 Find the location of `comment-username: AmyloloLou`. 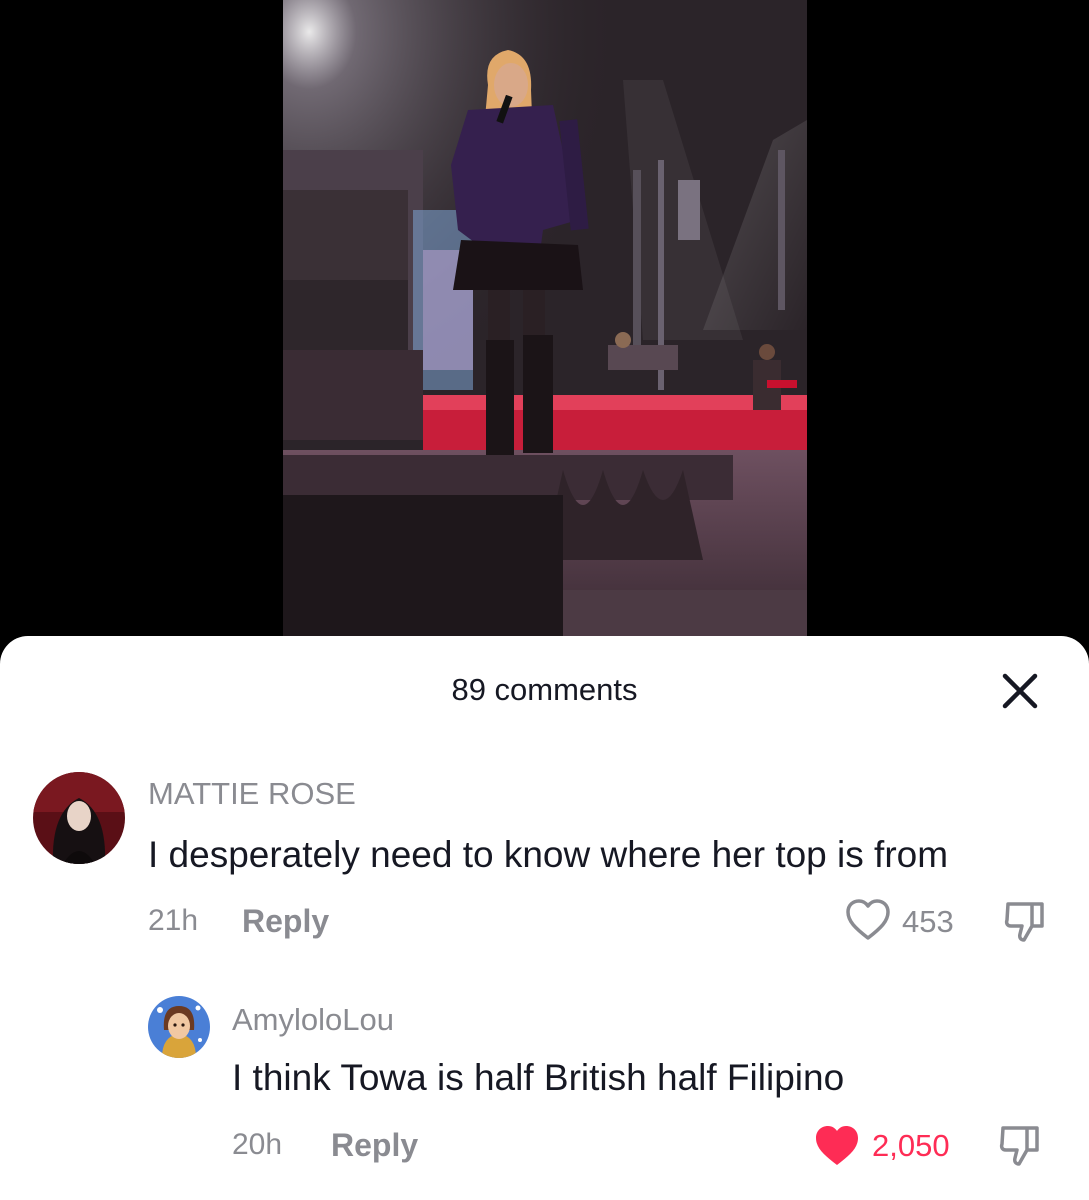

comment-username: AmyloloLou is located at coordinates (313, 1020).